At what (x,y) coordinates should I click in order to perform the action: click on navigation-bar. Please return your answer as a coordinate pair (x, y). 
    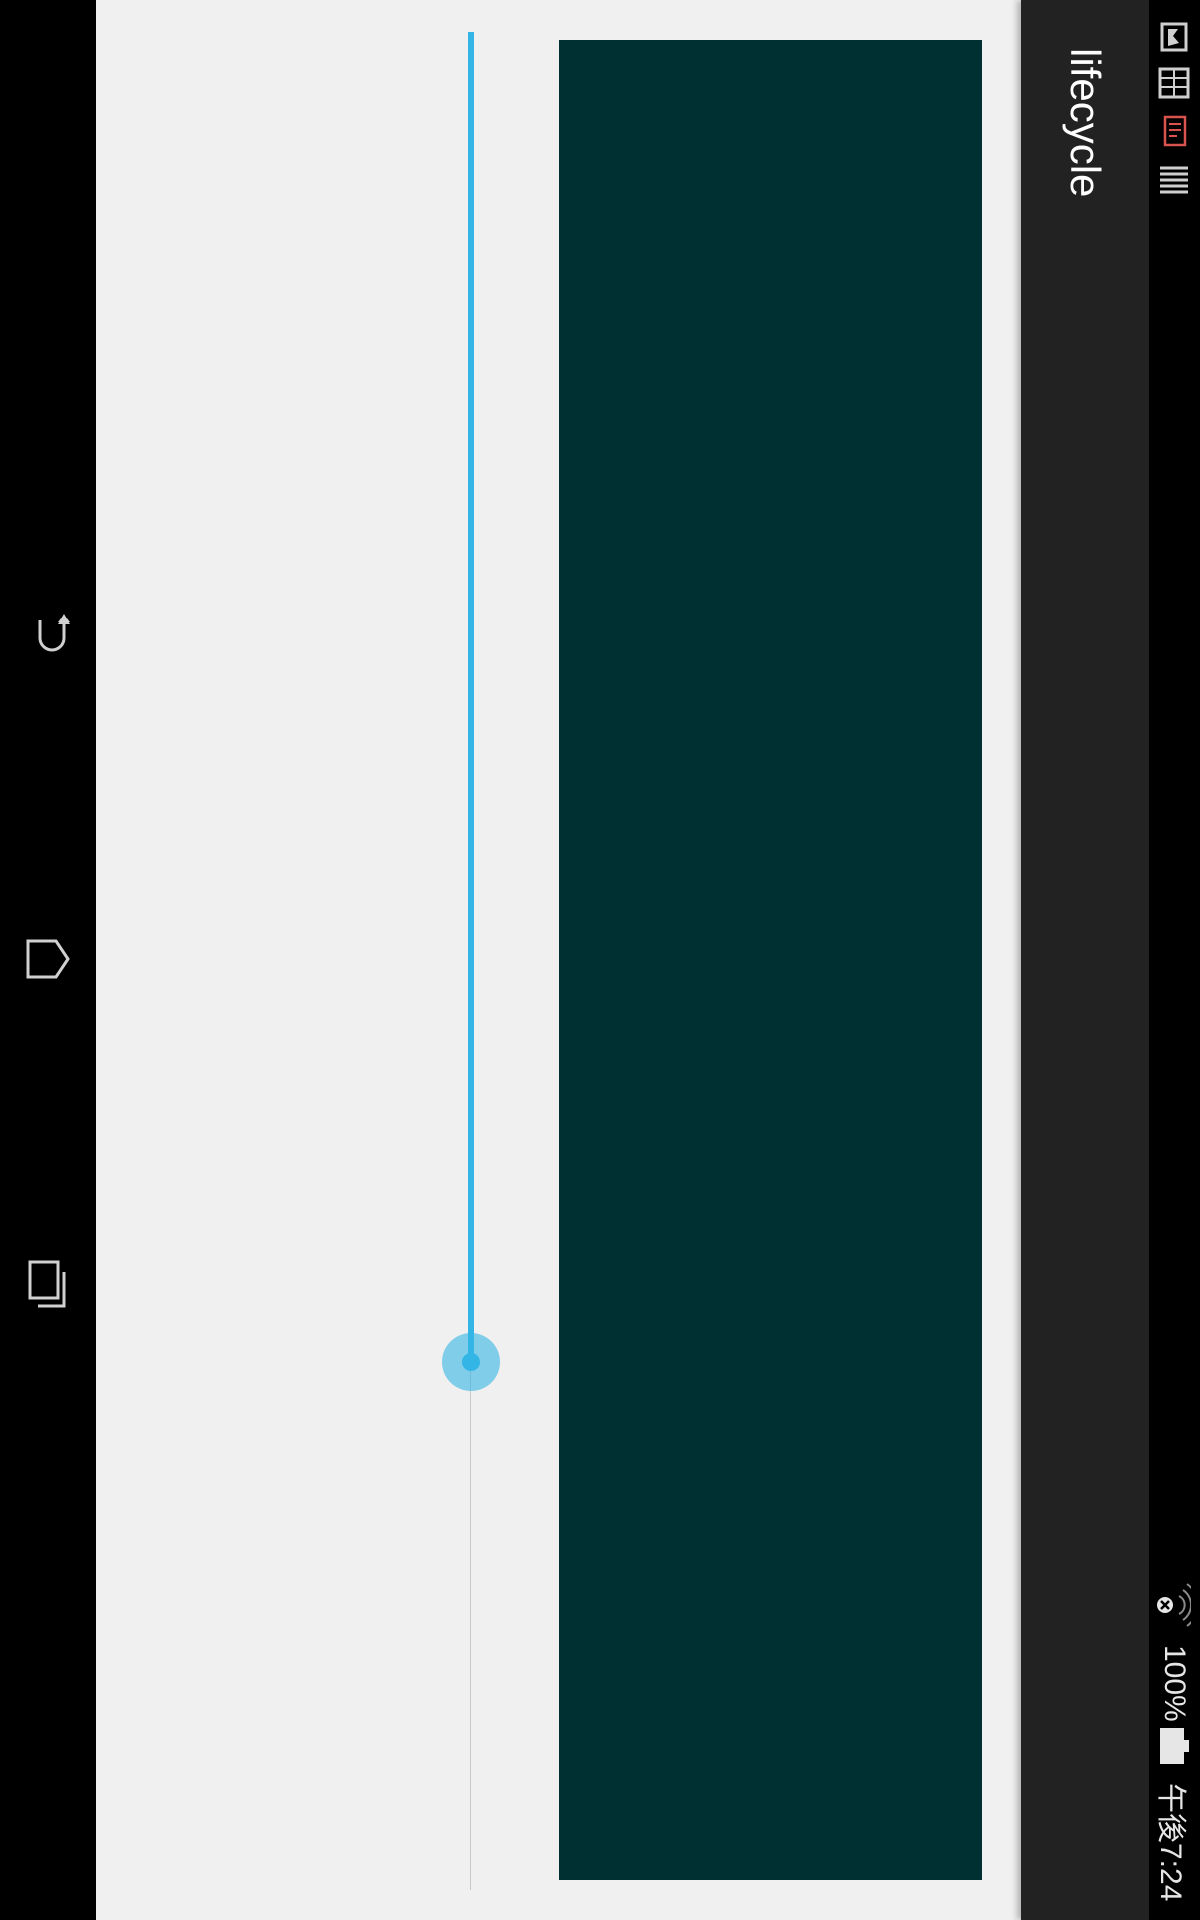
    Looking at the image, I should click on (48, 960).